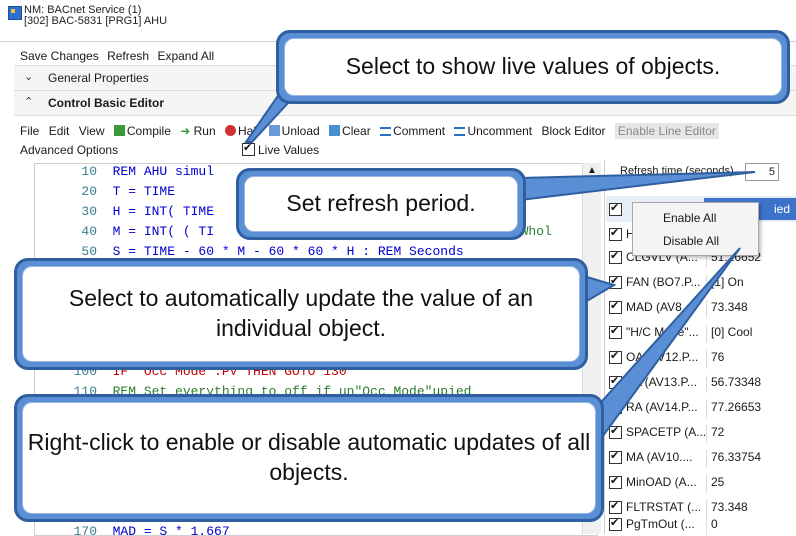 The image size is (796, 536). I want to click on pointer-right-click, so click(662, 344).